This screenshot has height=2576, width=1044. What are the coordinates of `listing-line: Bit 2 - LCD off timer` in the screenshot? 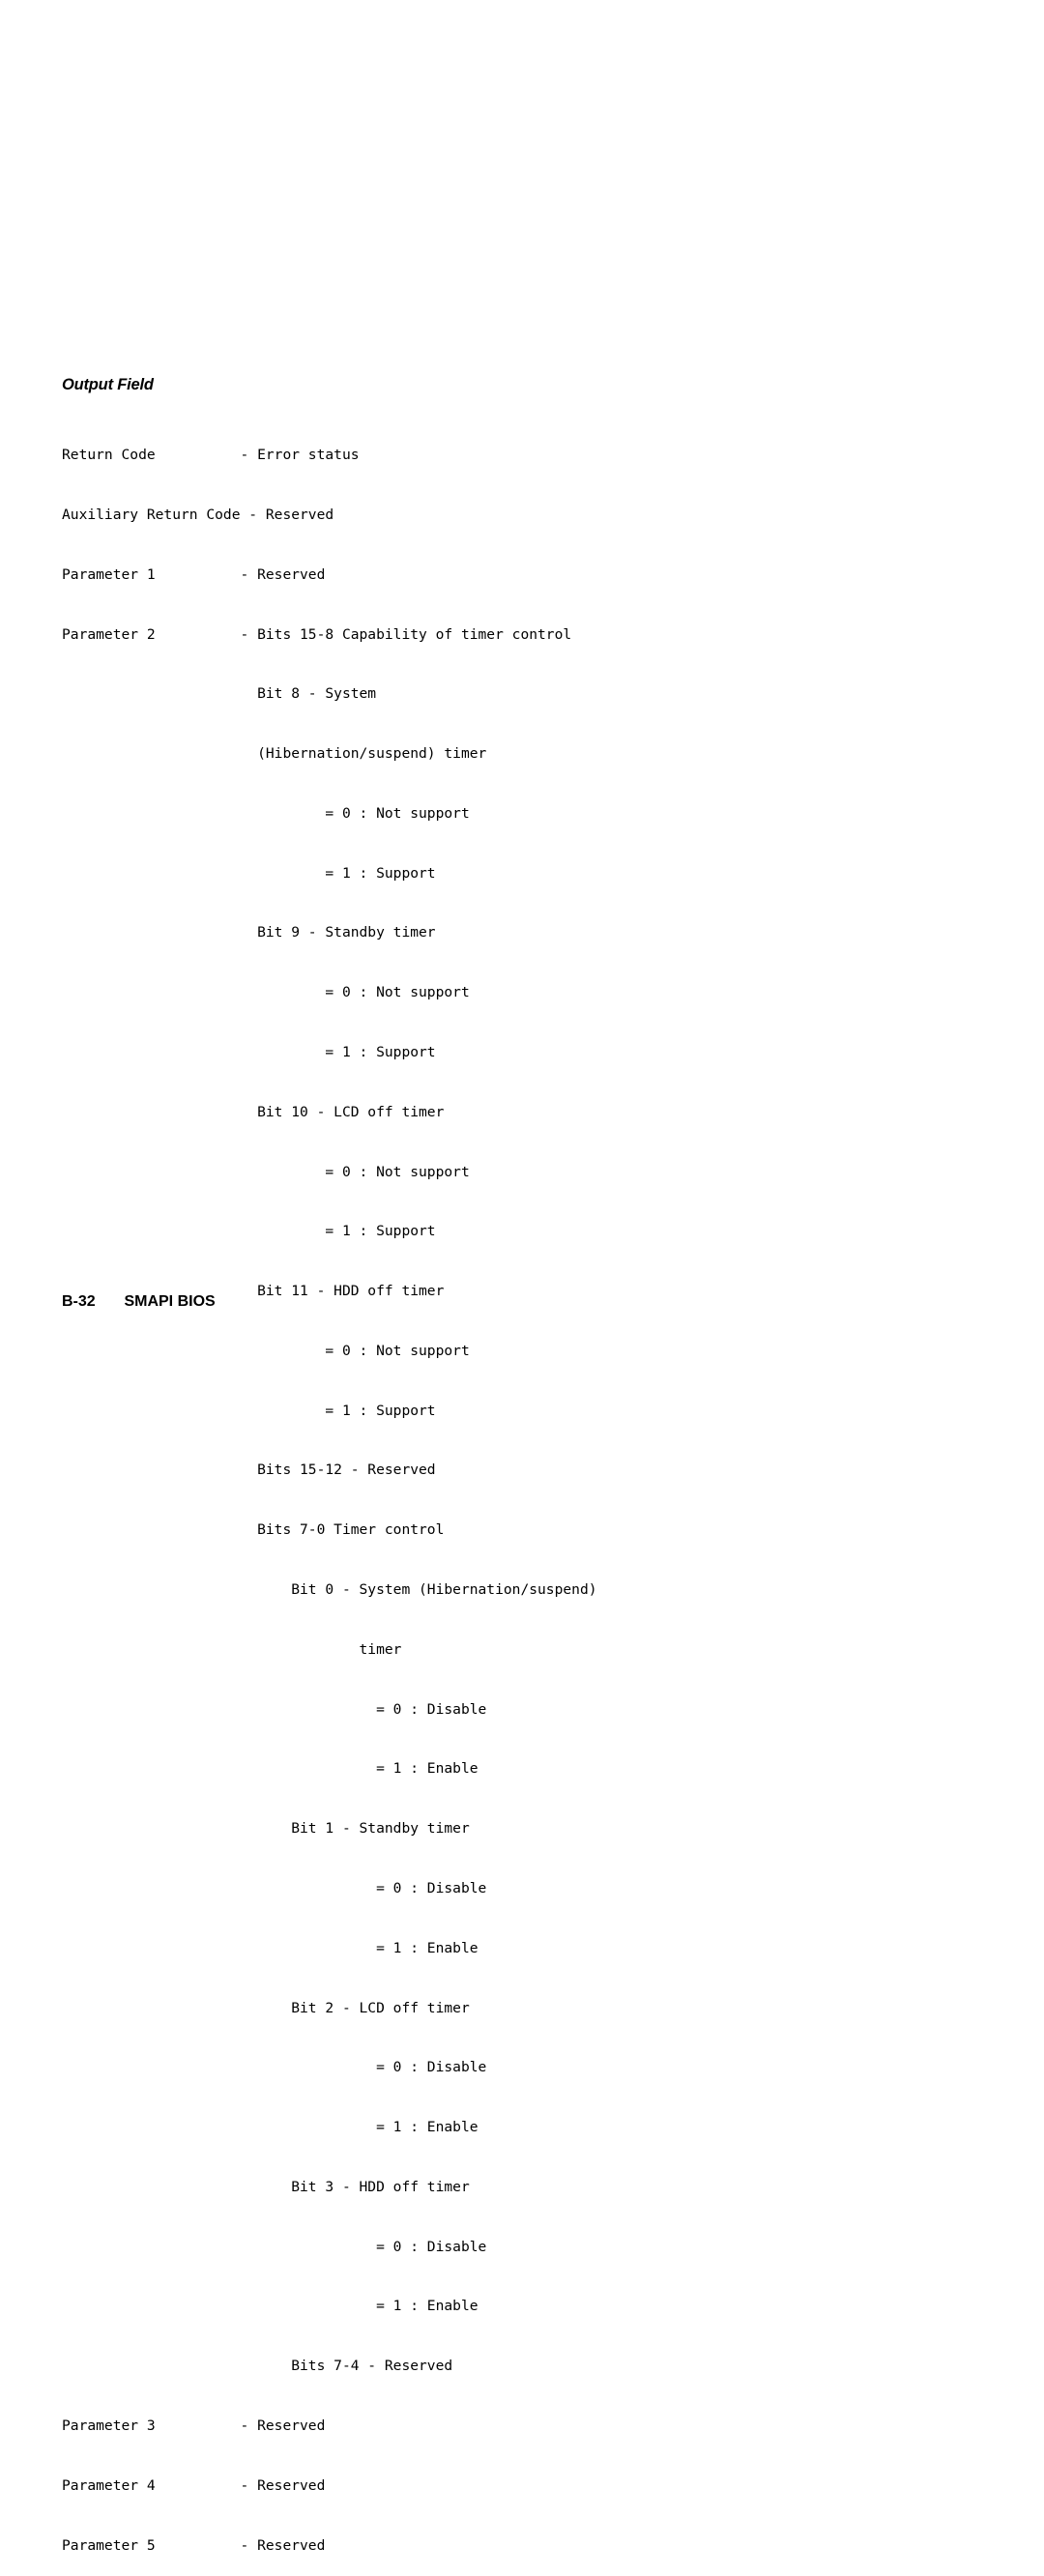 It's located at (266, 2008).